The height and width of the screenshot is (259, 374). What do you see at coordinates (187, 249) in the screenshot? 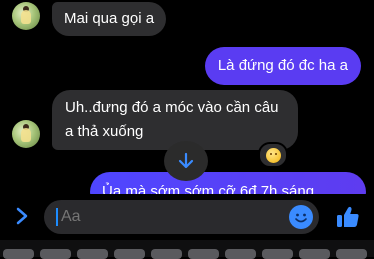
I see `keyboard` at bounding box center [187, 249].